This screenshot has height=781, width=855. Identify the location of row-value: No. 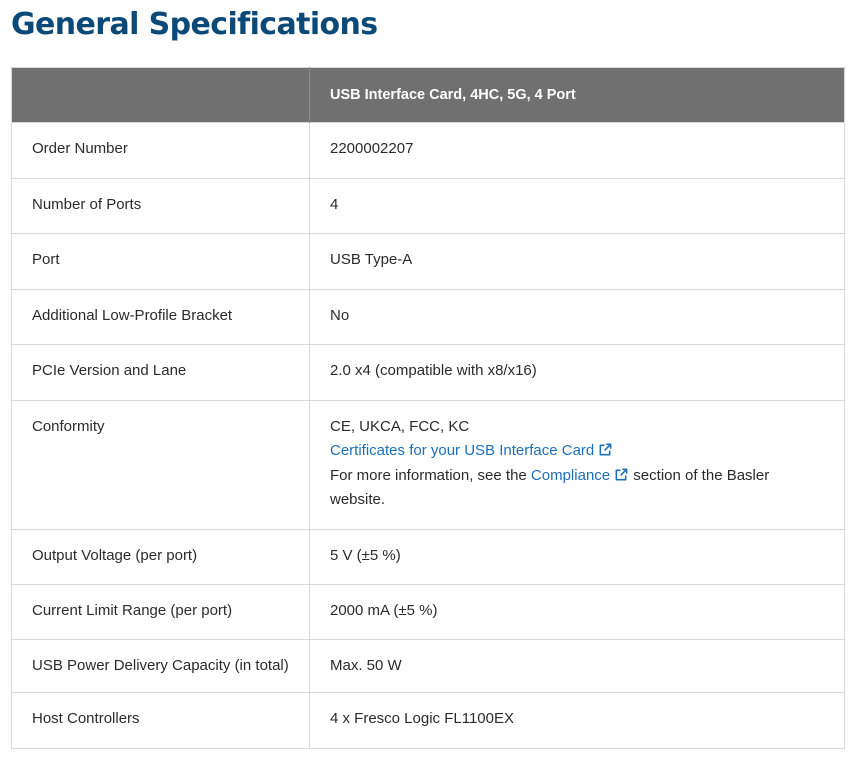
(577, 316).